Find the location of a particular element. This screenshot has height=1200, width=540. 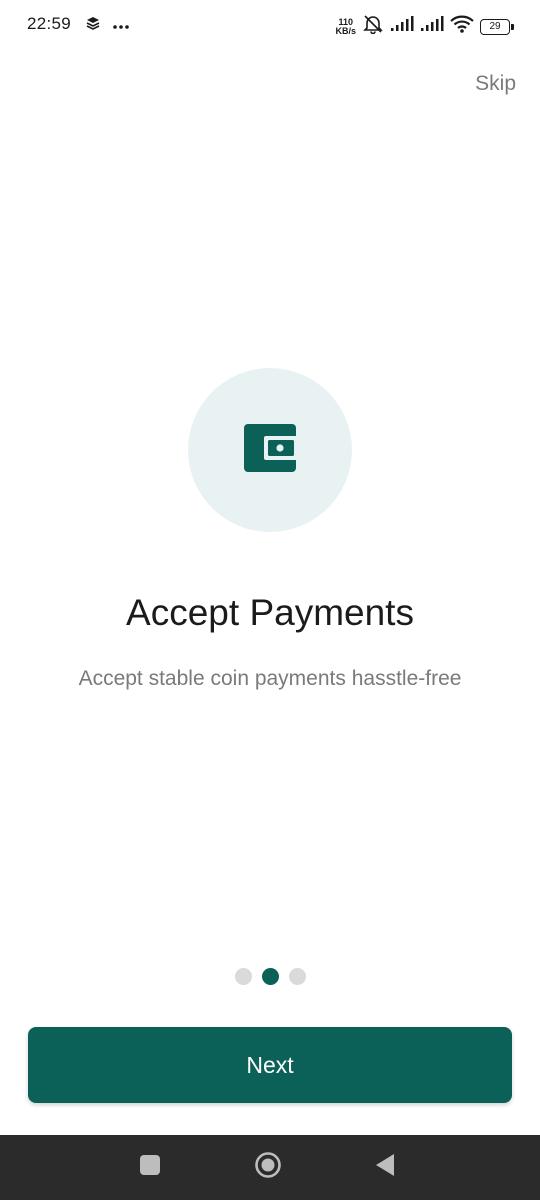

next-button: Next is located at coordinates (270, 1065).